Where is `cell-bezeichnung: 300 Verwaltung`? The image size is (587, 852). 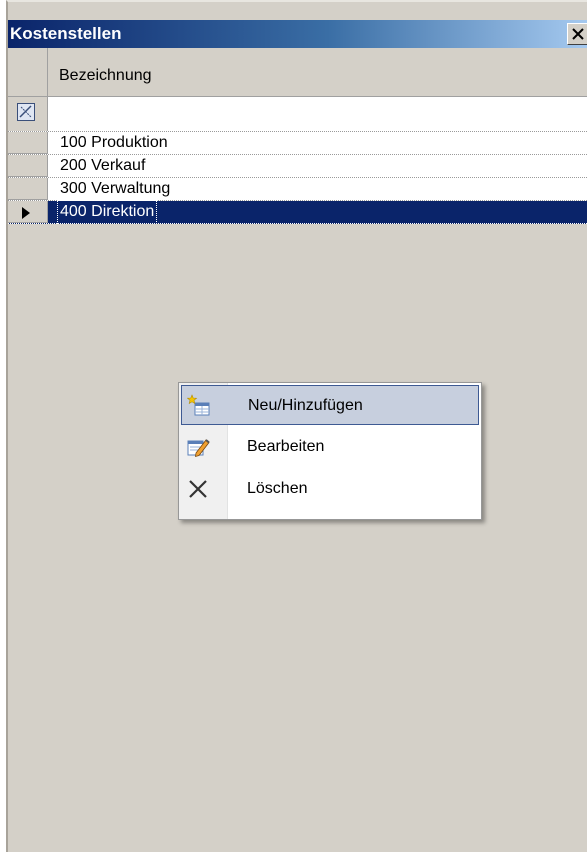
cell-bezeichnung: 300 Verwaltung is located at coordinates (115, 189).